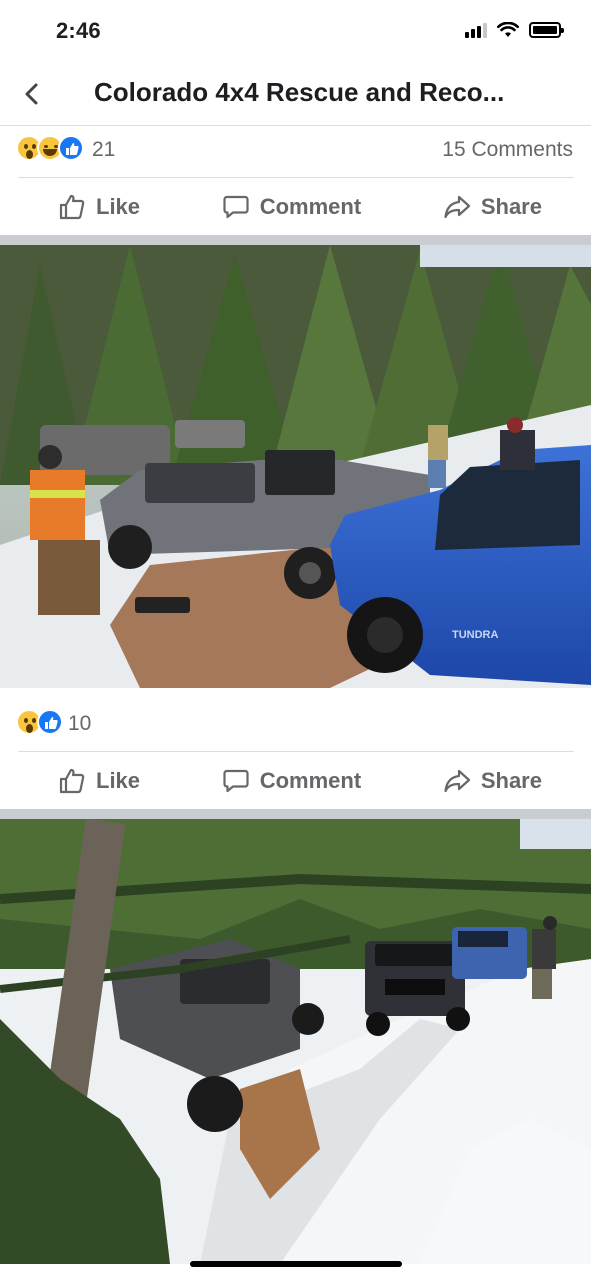 This screenshot has width=591, height=1279. I want to click on chevron-left-icon, so click(32, 94).